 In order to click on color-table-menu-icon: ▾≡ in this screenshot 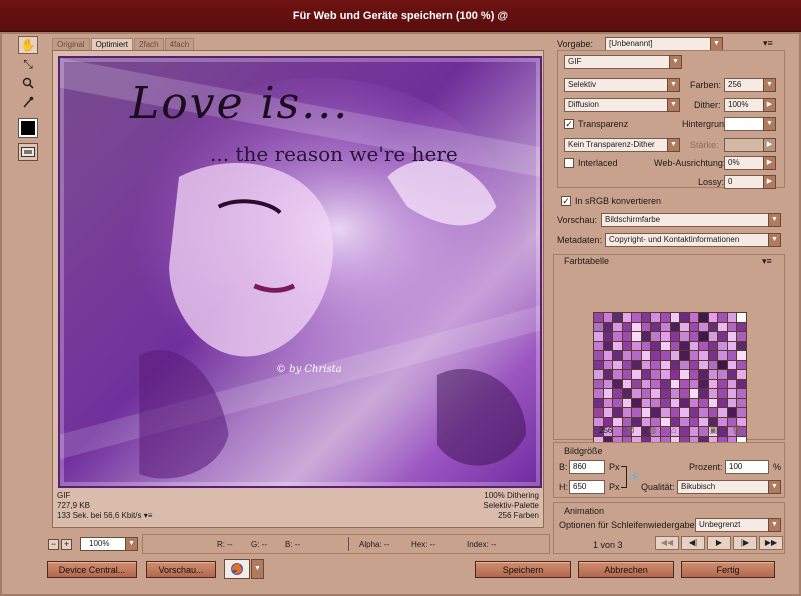, I will do `click(767, 261)`.